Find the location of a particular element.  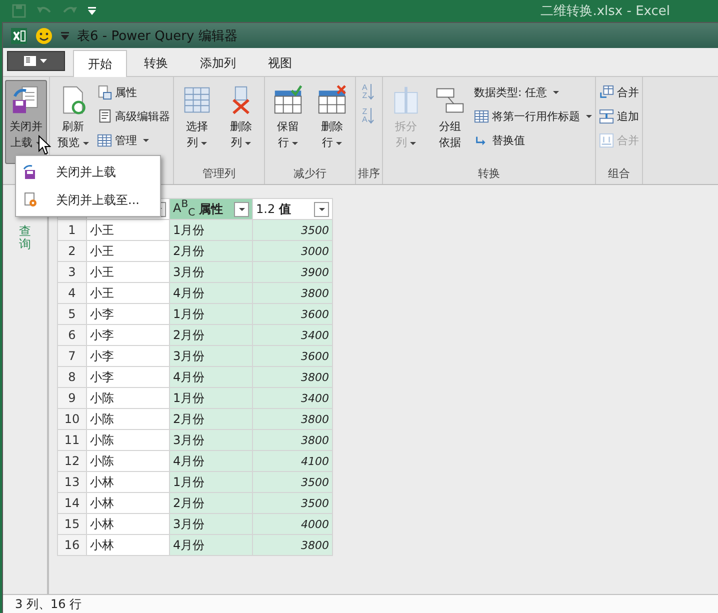

row-number: 6 is located at coordinates (72, 335).